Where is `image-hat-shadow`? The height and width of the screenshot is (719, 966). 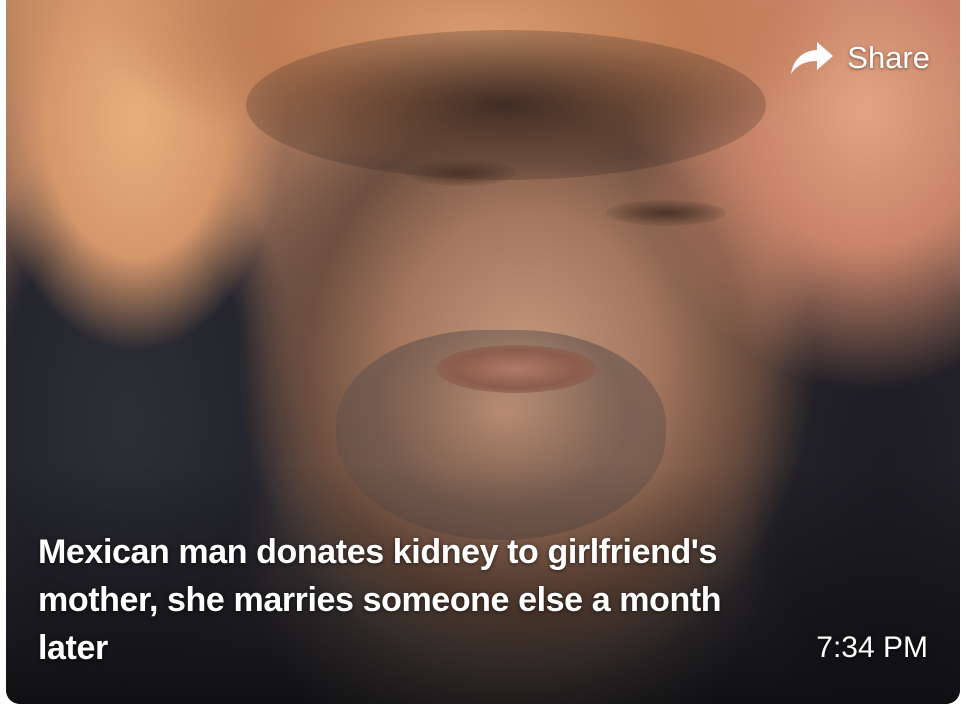
image-hat-shadow is located at coordinates (506, 105).